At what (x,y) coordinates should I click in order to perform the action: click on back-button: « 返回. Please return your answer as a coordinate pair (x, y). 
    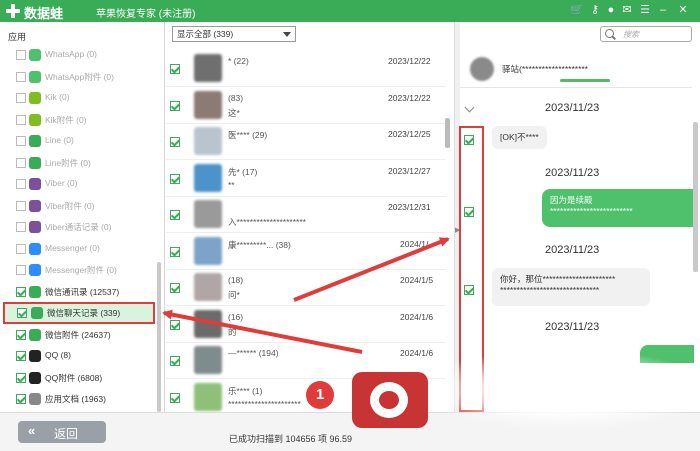
    Looking at the image, I should click on (62, 432).